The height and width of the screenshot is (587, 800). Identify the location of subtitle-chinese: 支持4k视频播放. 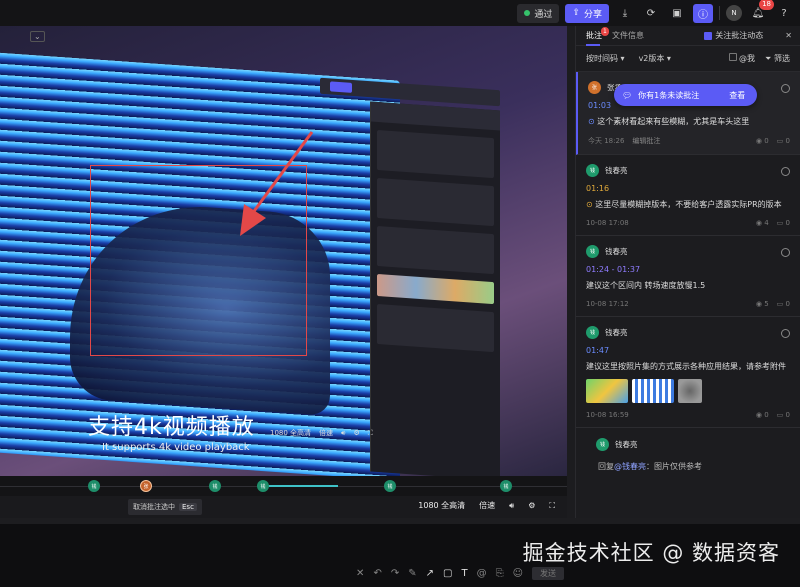
(171, 427).